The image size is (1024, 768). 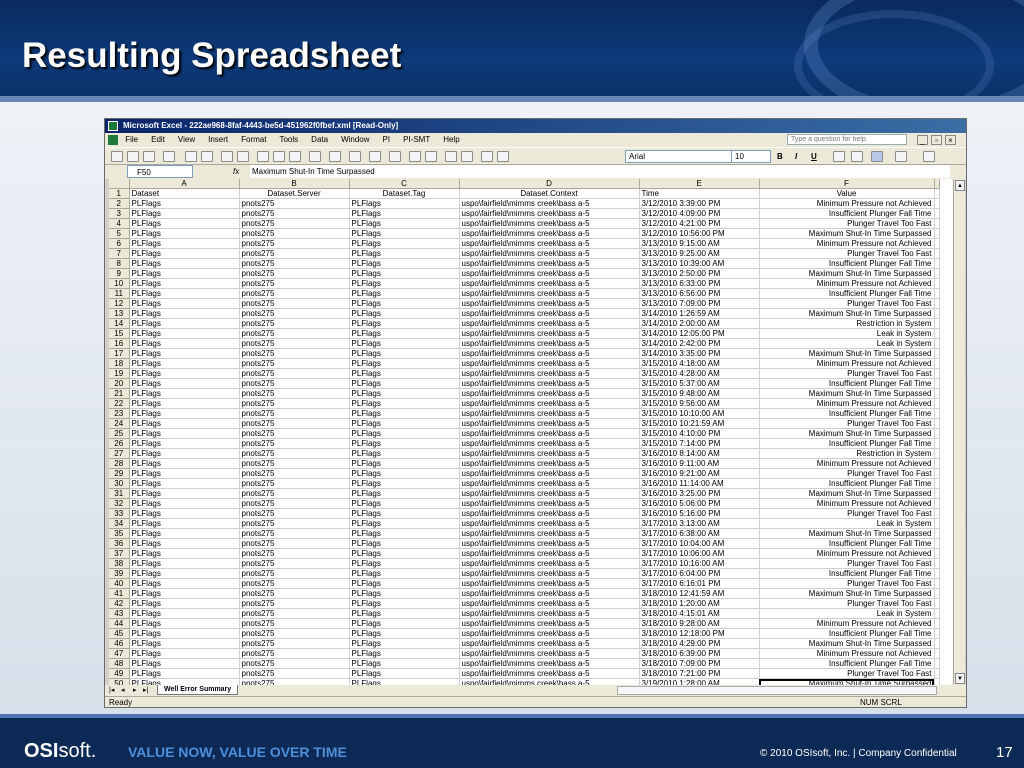 What do you see at coordinates (699, 534) in the screenshot?
I see `time-cell: 3/17/2010 6:38:00 AM` at bounding box center [699, 534].